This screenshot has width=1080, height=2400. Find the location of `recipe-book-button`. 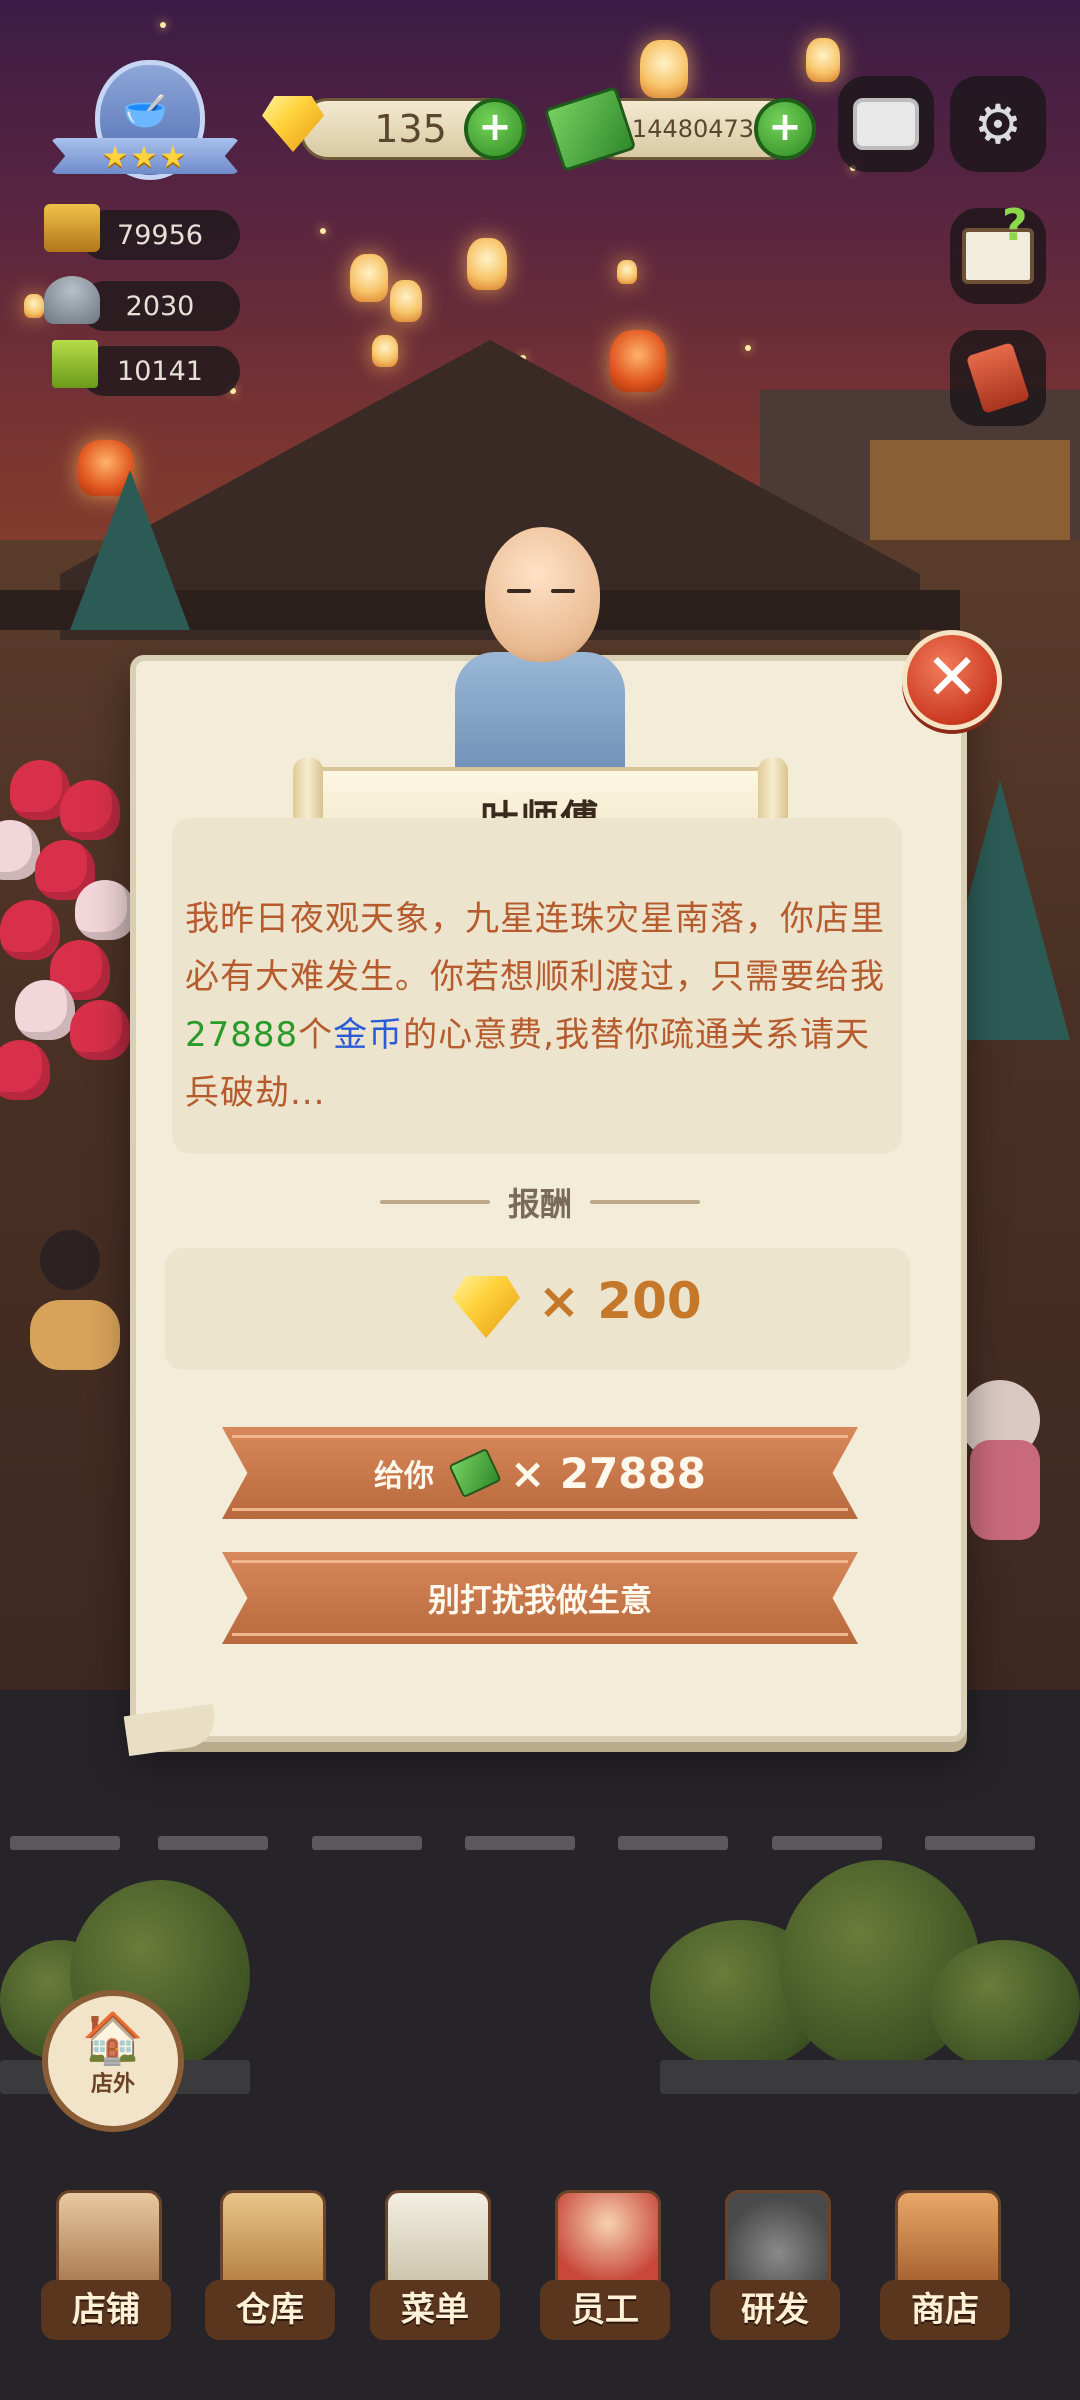

recipe-book-button is located at coordinates (998, 378).